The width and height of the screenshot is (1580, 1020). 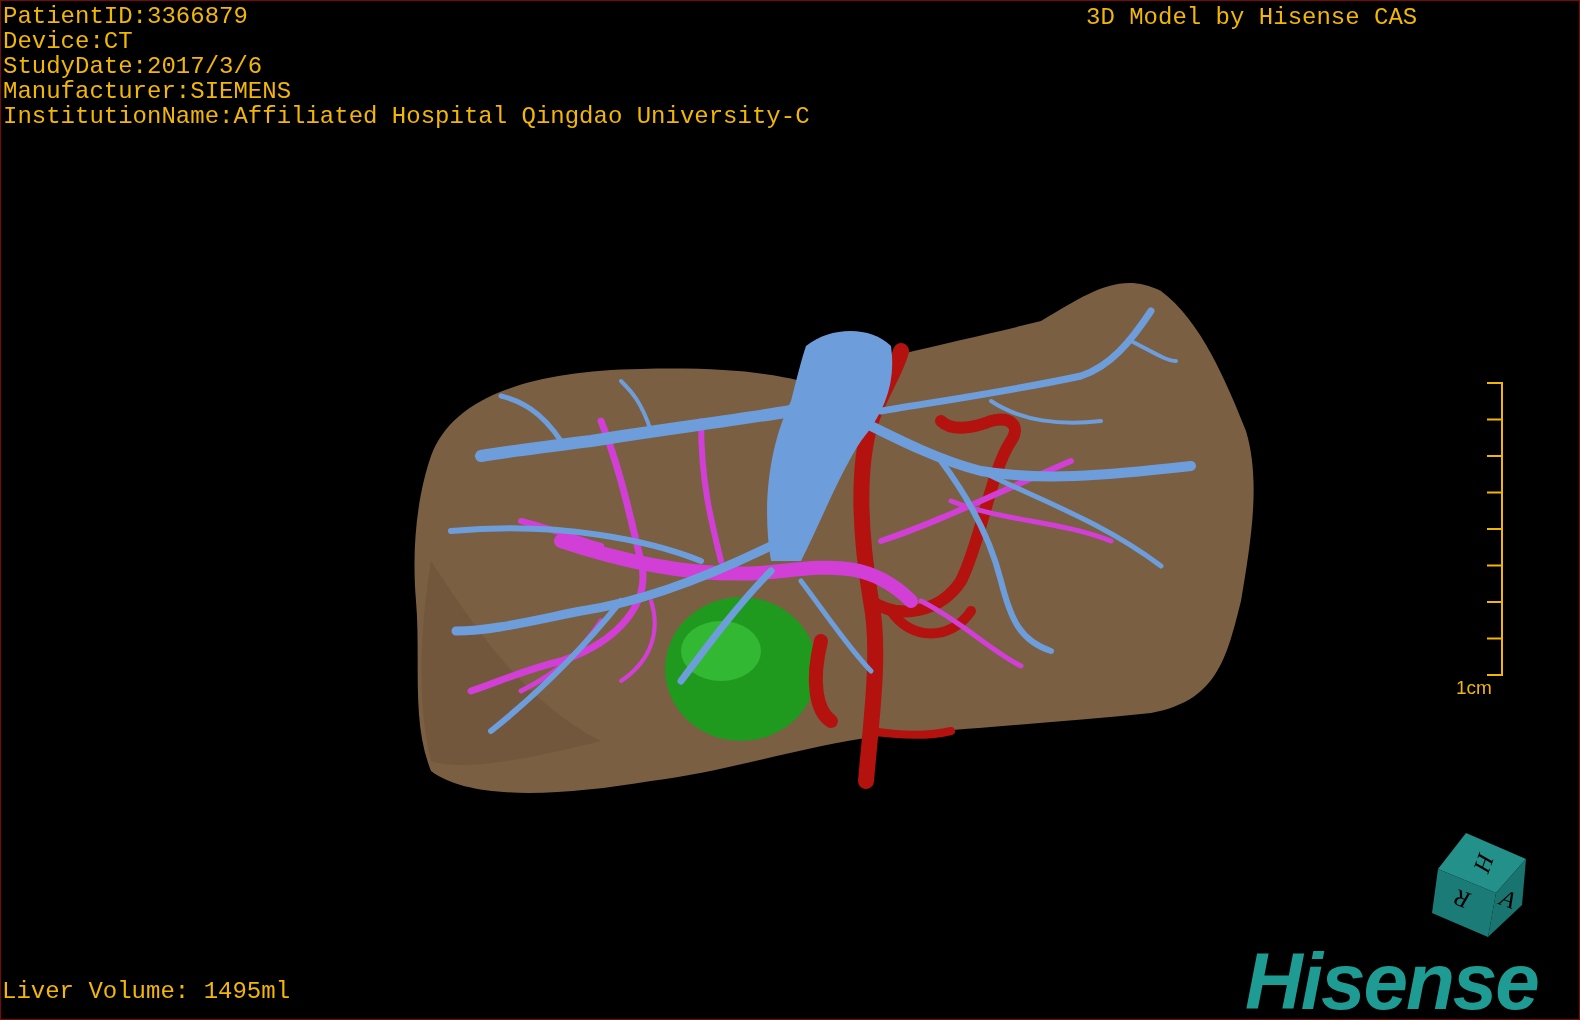 What do you see at coordinates (68, 41) in the screenshot?
I see `info-line: Device:CT` at bounding box center [68, 41].